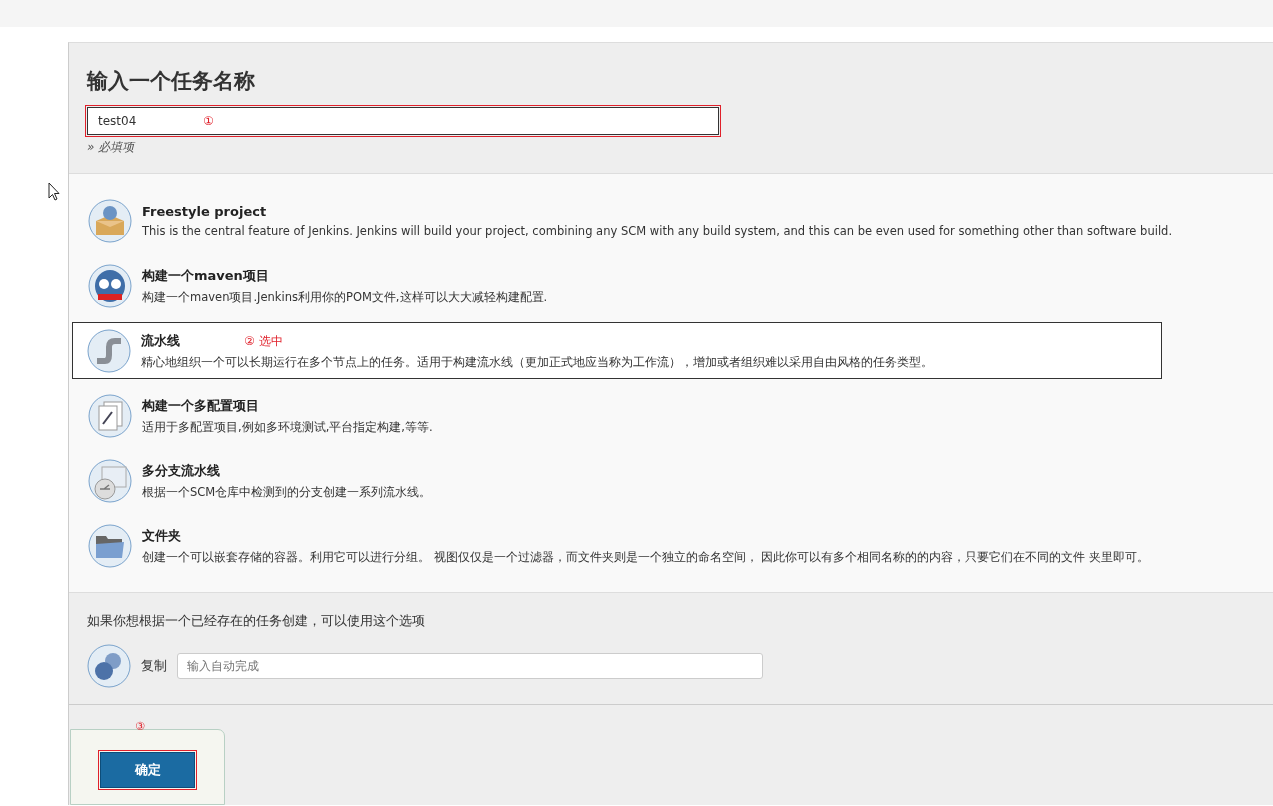 The width and height of the screenshot is (1273, 806). I want to click on job-type-item: 多分支流水线 根据一个SCM仓库中检测到的分支创建一系列流水线。, so click(671, 480).